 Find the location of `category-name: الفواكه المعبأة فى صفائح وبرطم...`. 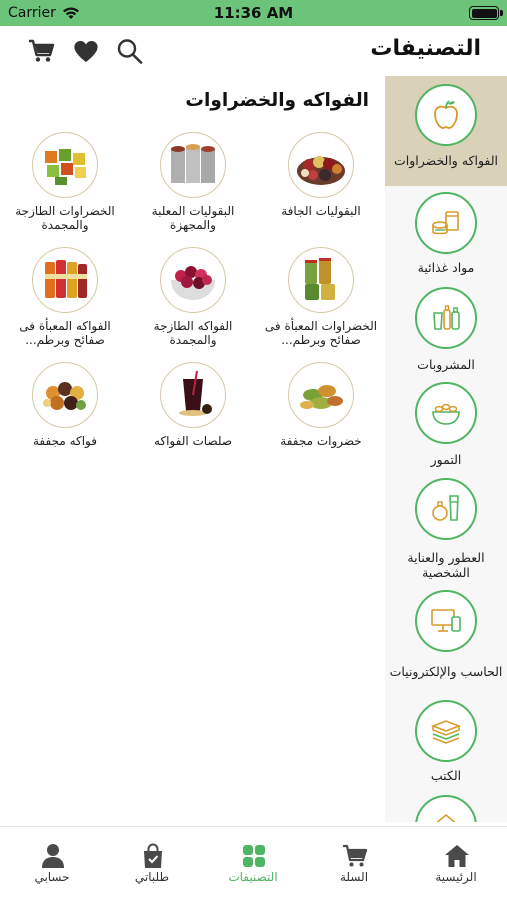

category-name: الفواكه المعبأة فى صفائح وبرطم... is located at coordinates (65, 333).